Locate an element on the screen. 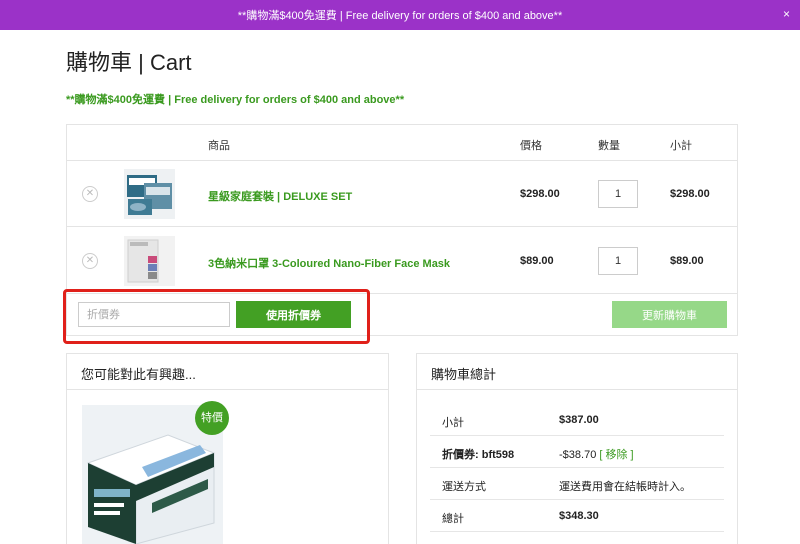  product-subtotal: $89.00 is located at coordinates (687, 261).